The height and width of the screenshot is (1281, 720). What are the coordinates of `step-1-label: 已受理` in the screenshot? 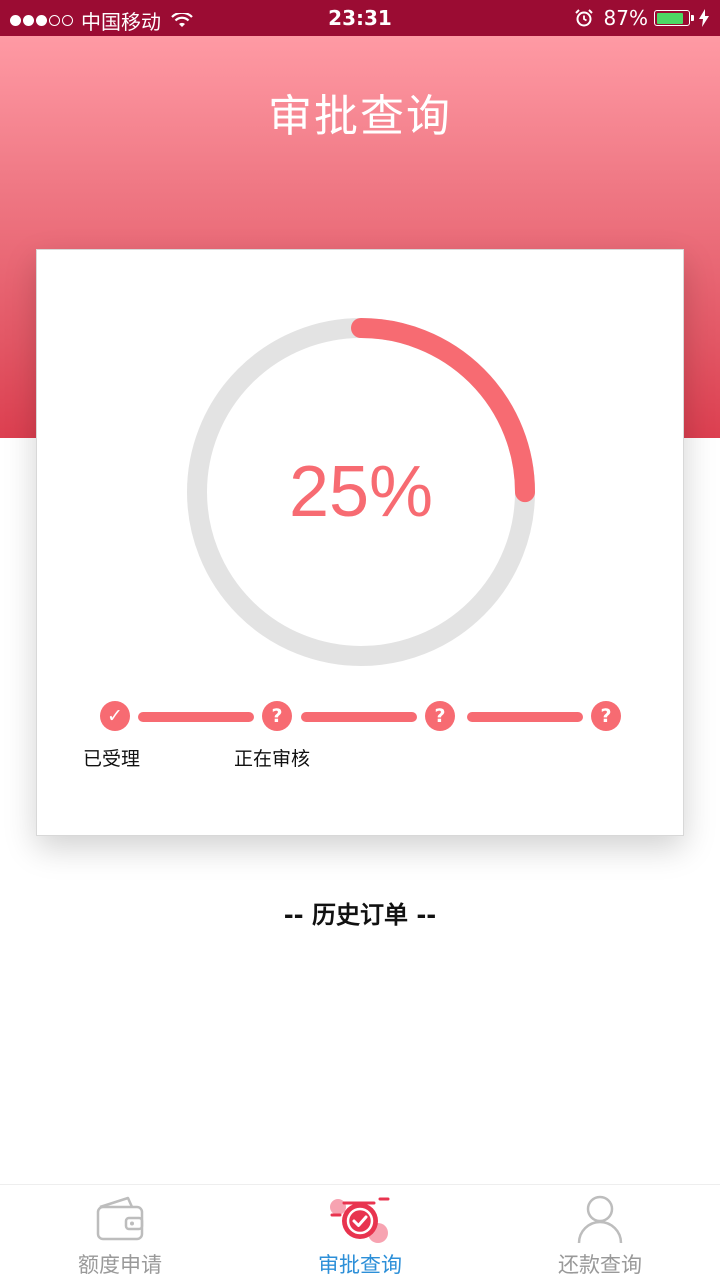 It's located at (112, 759).